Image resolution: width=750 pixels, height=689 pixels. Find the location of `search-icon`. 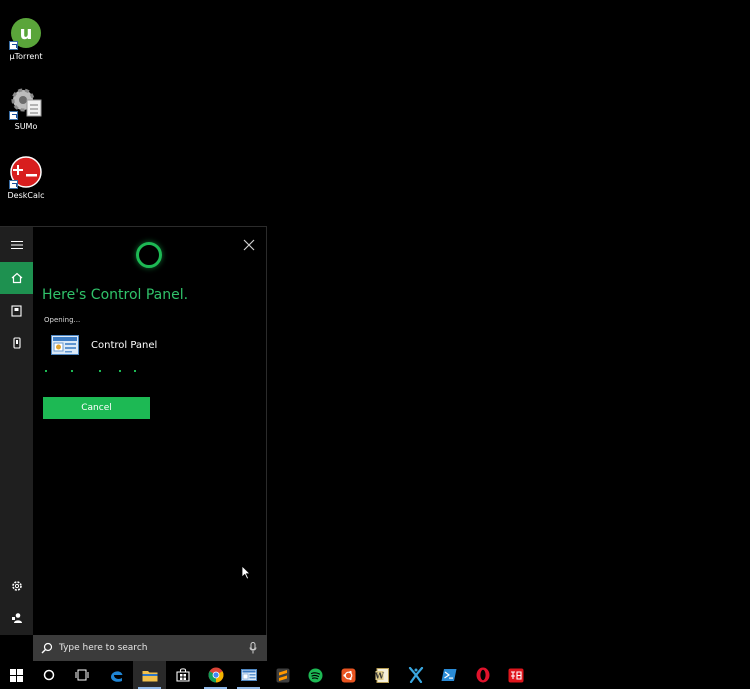

search-icon is located at coordinates (47, 648).